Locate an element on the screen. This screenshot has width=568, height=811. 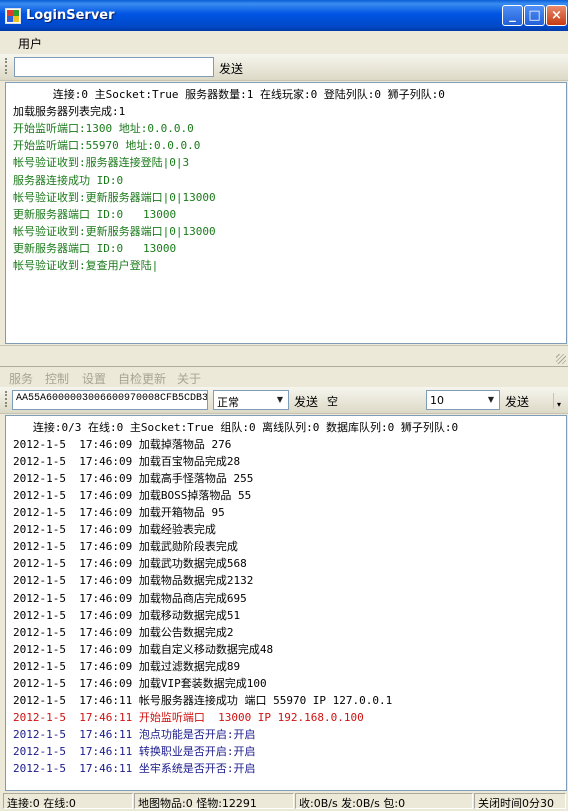
log-line: 服务器连接成功 ID:0 is located at coordinates (68, 180).